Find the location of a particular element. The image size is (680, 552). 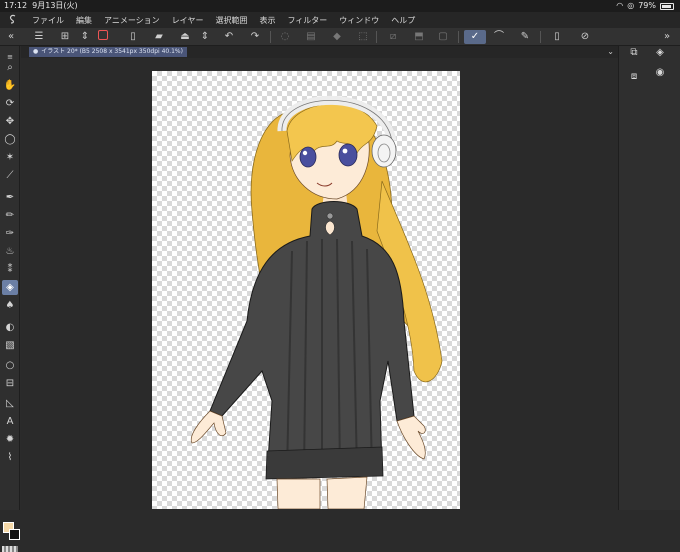

airbrush-icon: ♨ is located at coordinates (10, 251).